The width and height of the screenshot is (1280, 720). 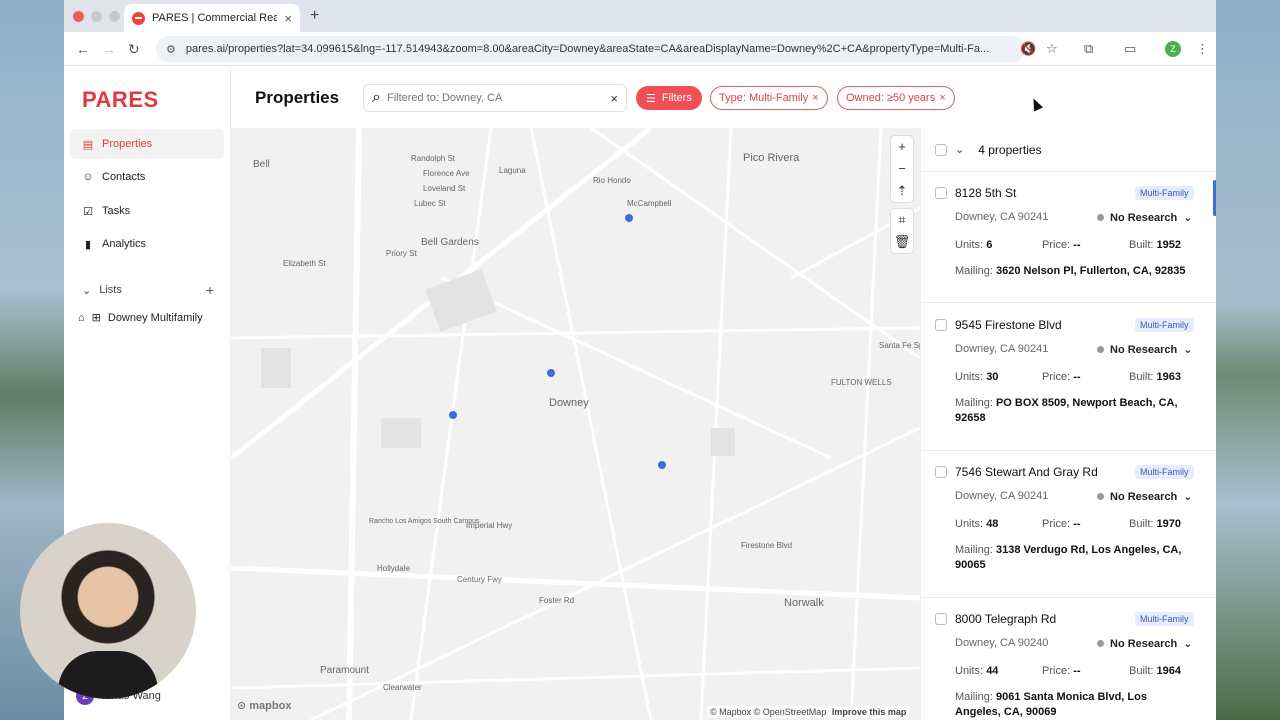 What do you see at coordinates (640, 16) in the screenshot?
I see `tab-strip: PARES | Commercial Real Esta × +` at bounding box center [640, 16].